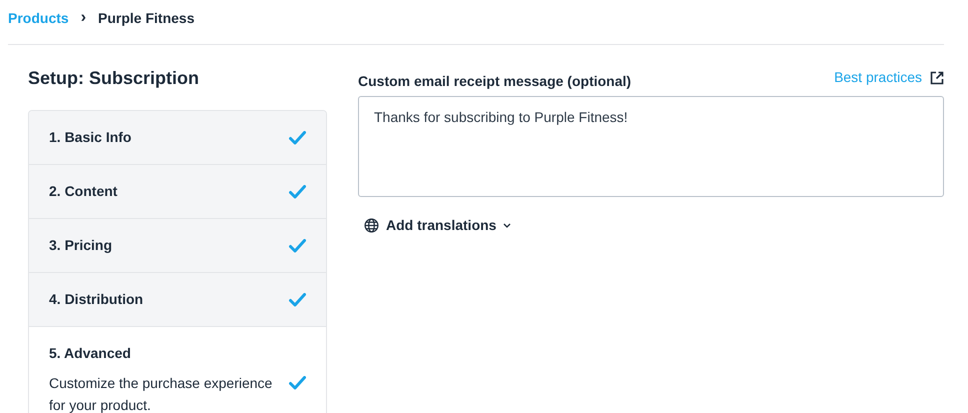  Describe the element at coordinates (90, 353) in the screenshot. I see `step-label: 5. Advanced` at that location.